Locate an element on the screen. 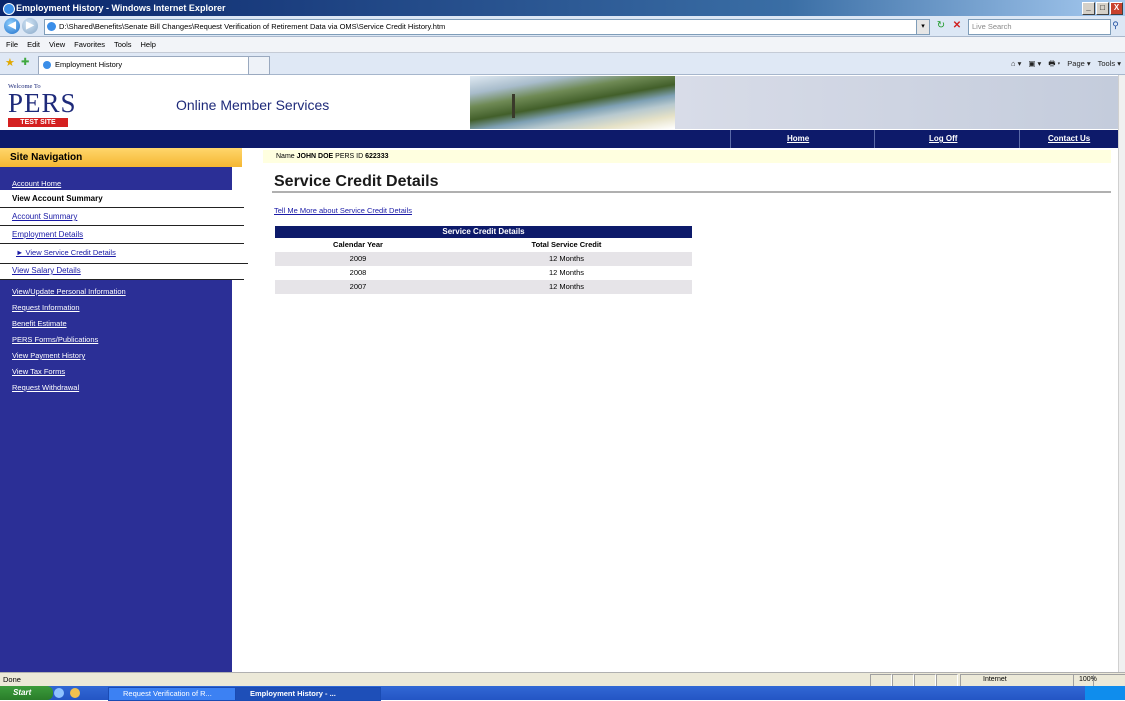 This screenshot has height=701, width=1125. sidebar-item-service-credit-details: ► View Service Credit Details is located at coordinates (124, 254).